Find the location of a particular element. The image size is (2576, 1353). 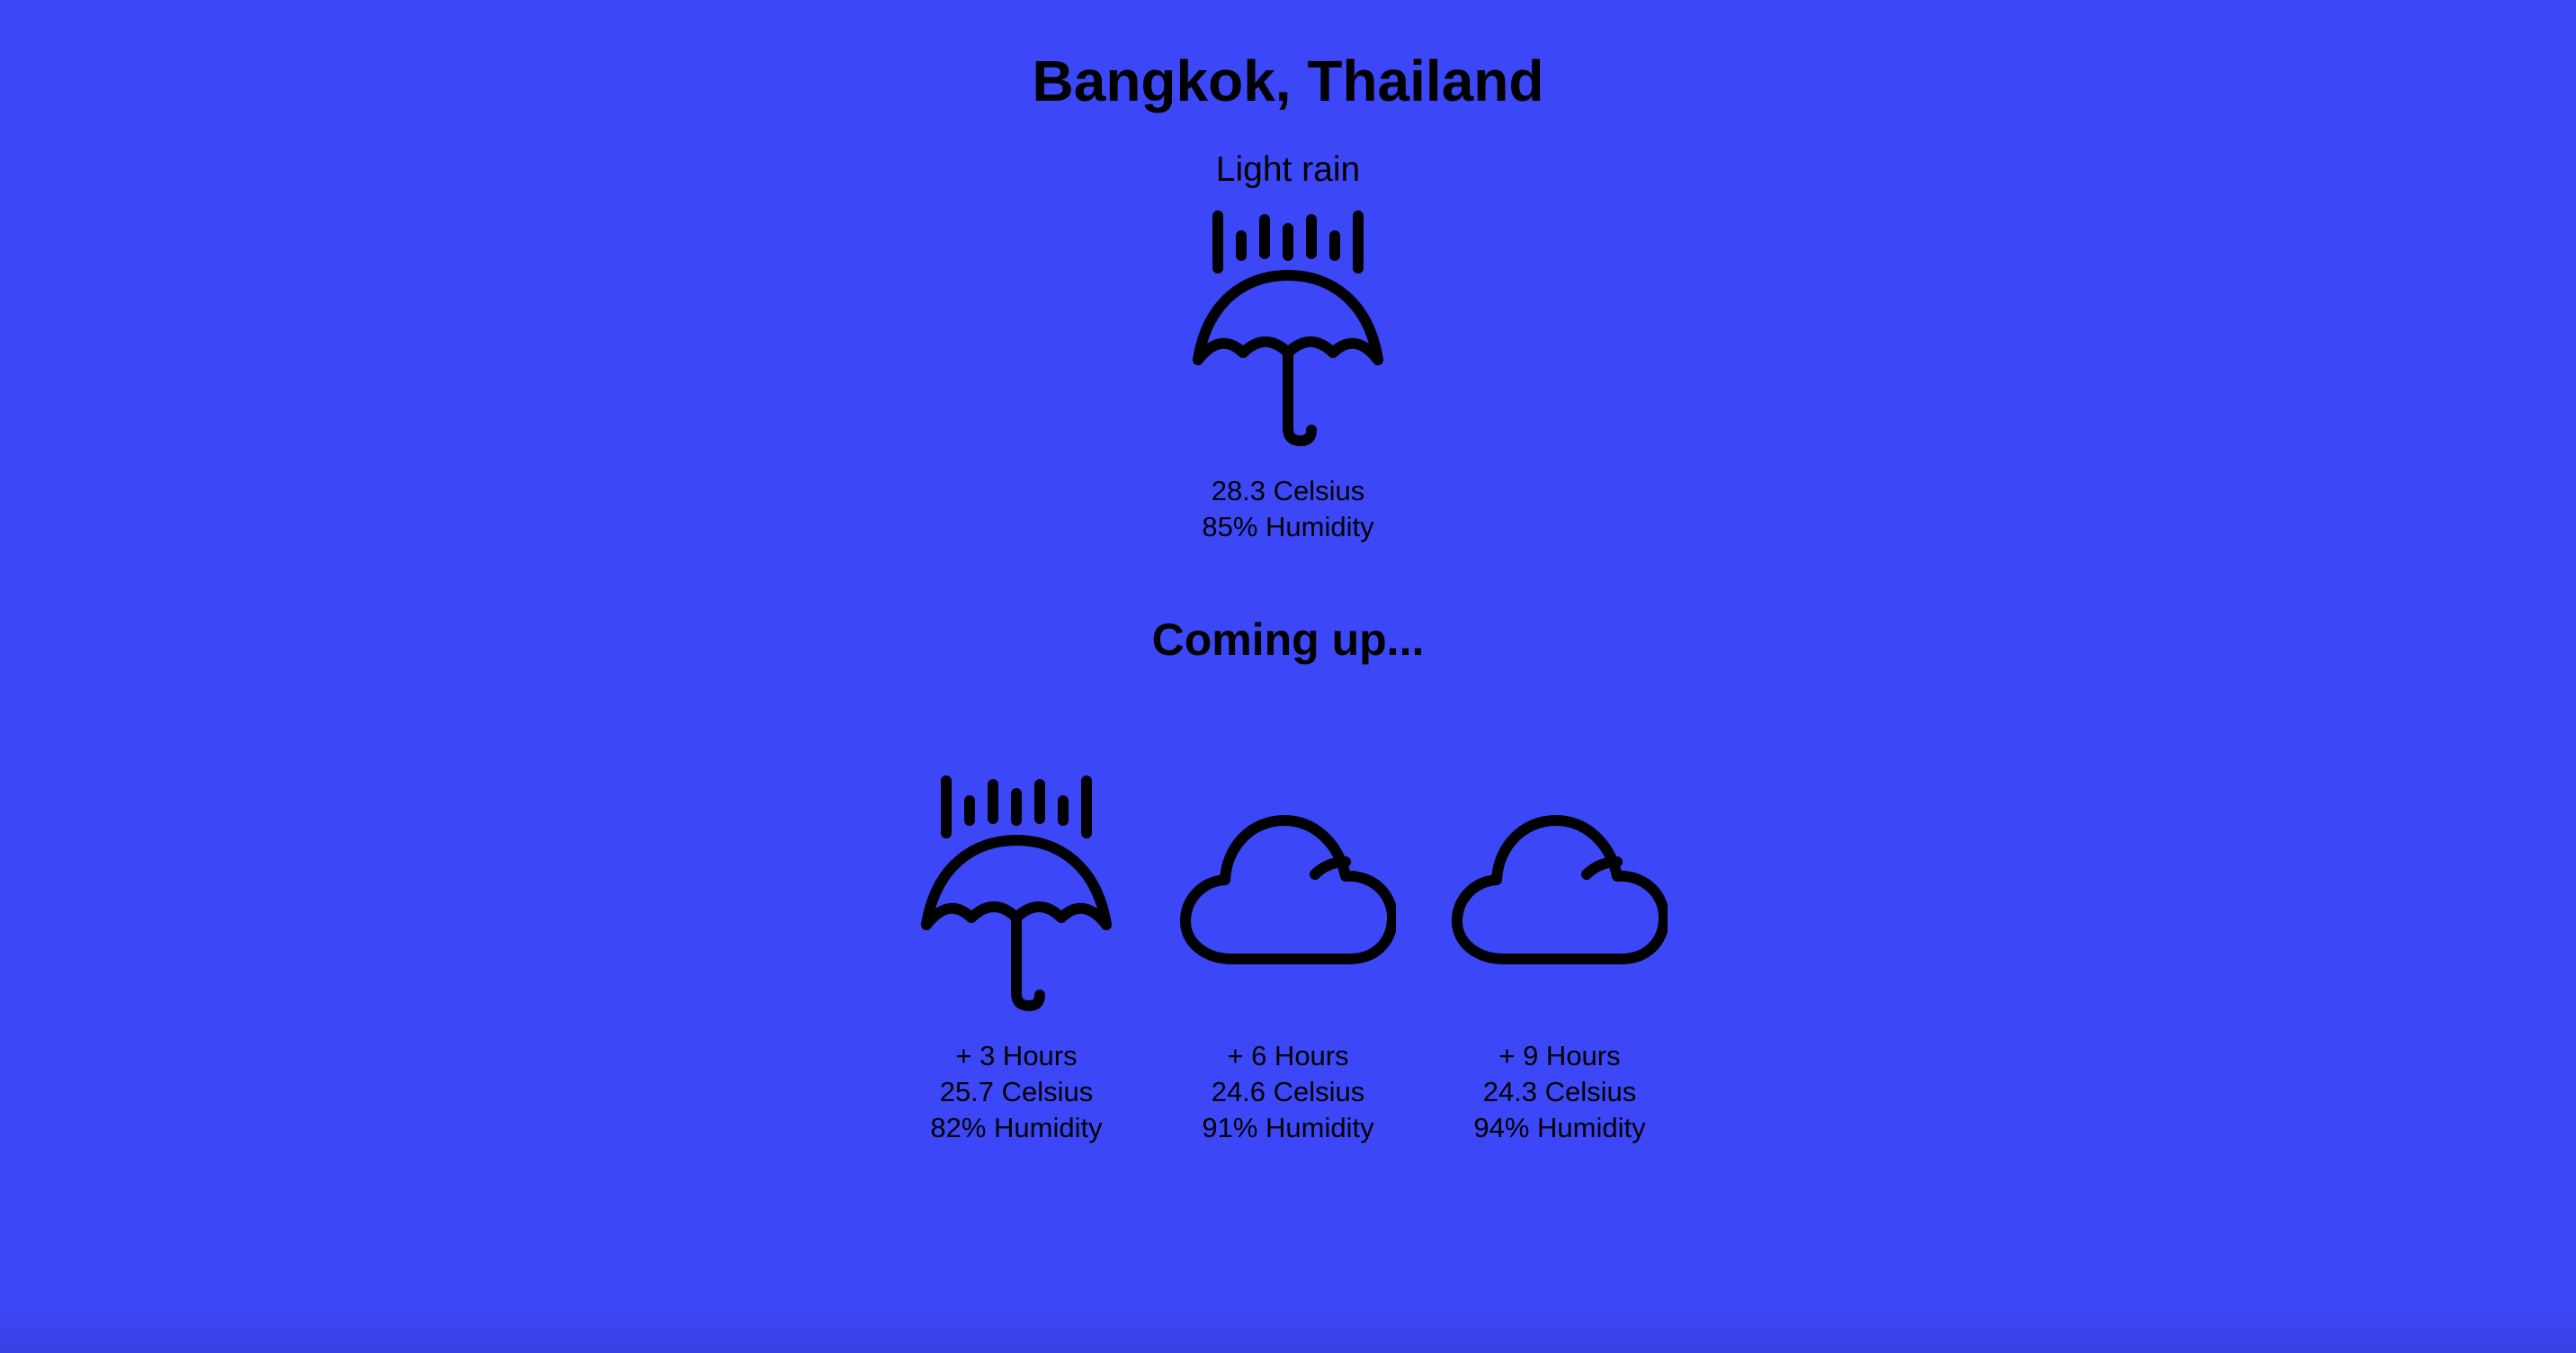

forecast-card-9h: + 9 Hours 24.3 Celsius 94% Humidity is located at coordinates (1560, 962).